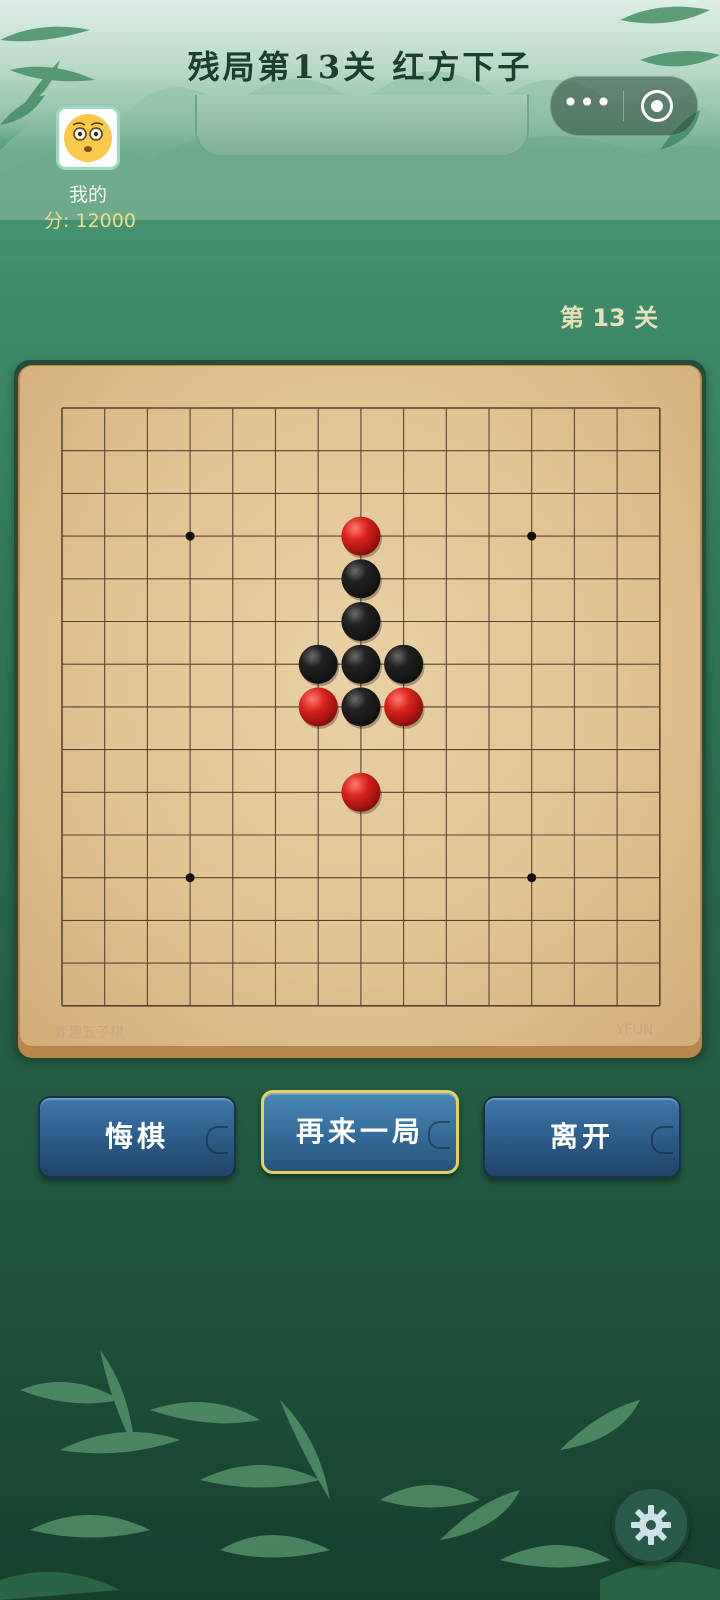 This screenshot has width=720, height=1600. I want to click on undo-button: 悔棋, so click(137, 1137).